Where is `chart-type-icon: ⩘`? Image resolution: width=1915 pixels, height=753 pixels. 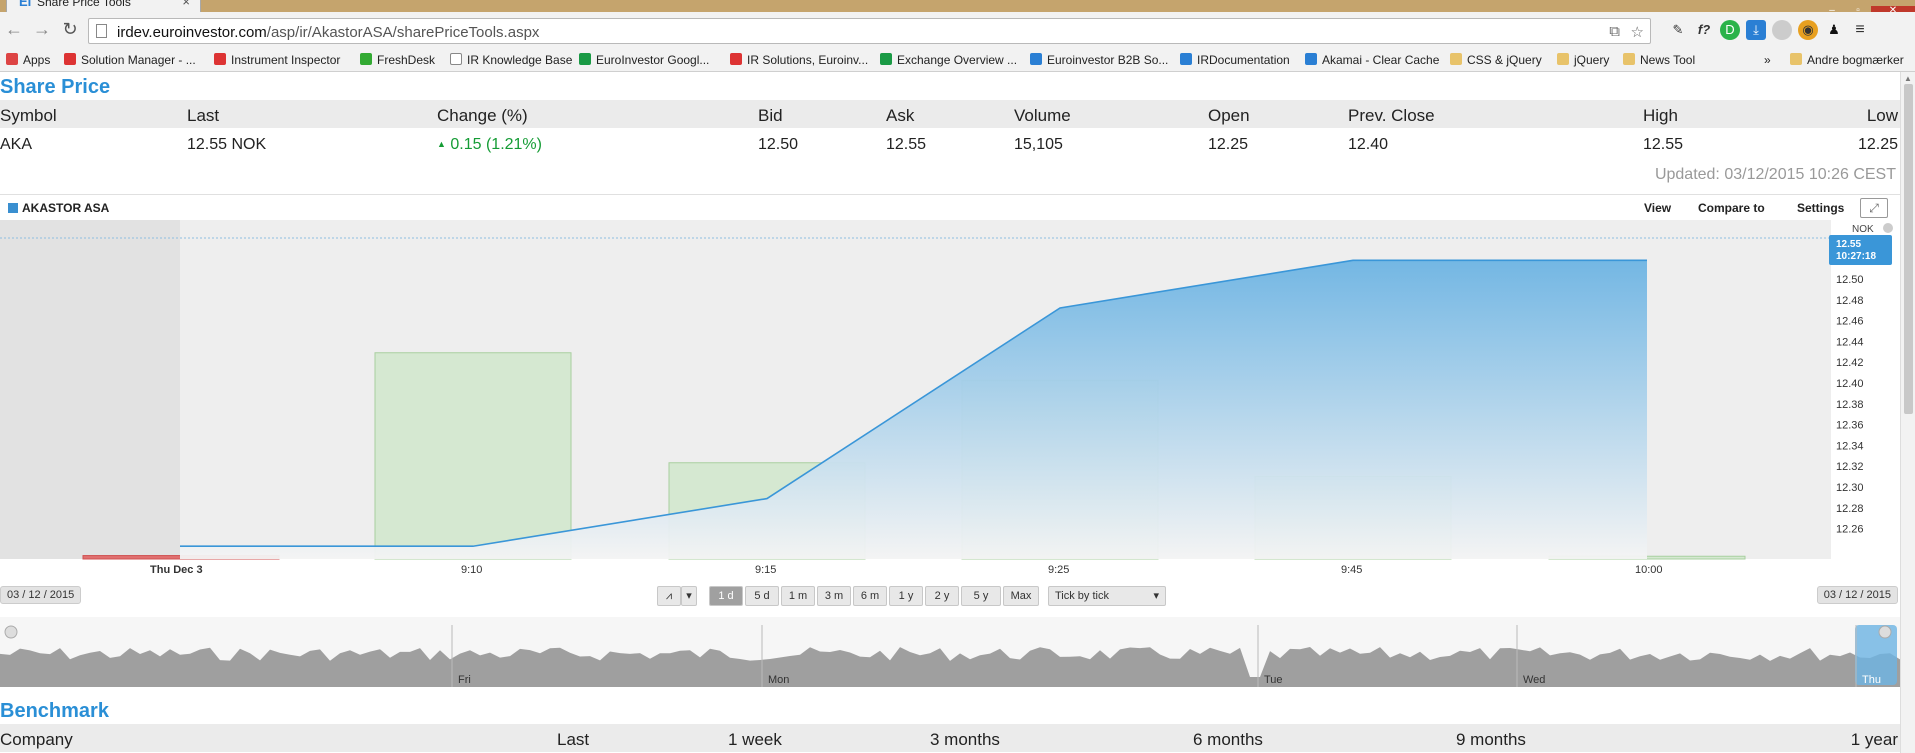
chart-type-icon: ⩘ is located at coordinates (669, 596).